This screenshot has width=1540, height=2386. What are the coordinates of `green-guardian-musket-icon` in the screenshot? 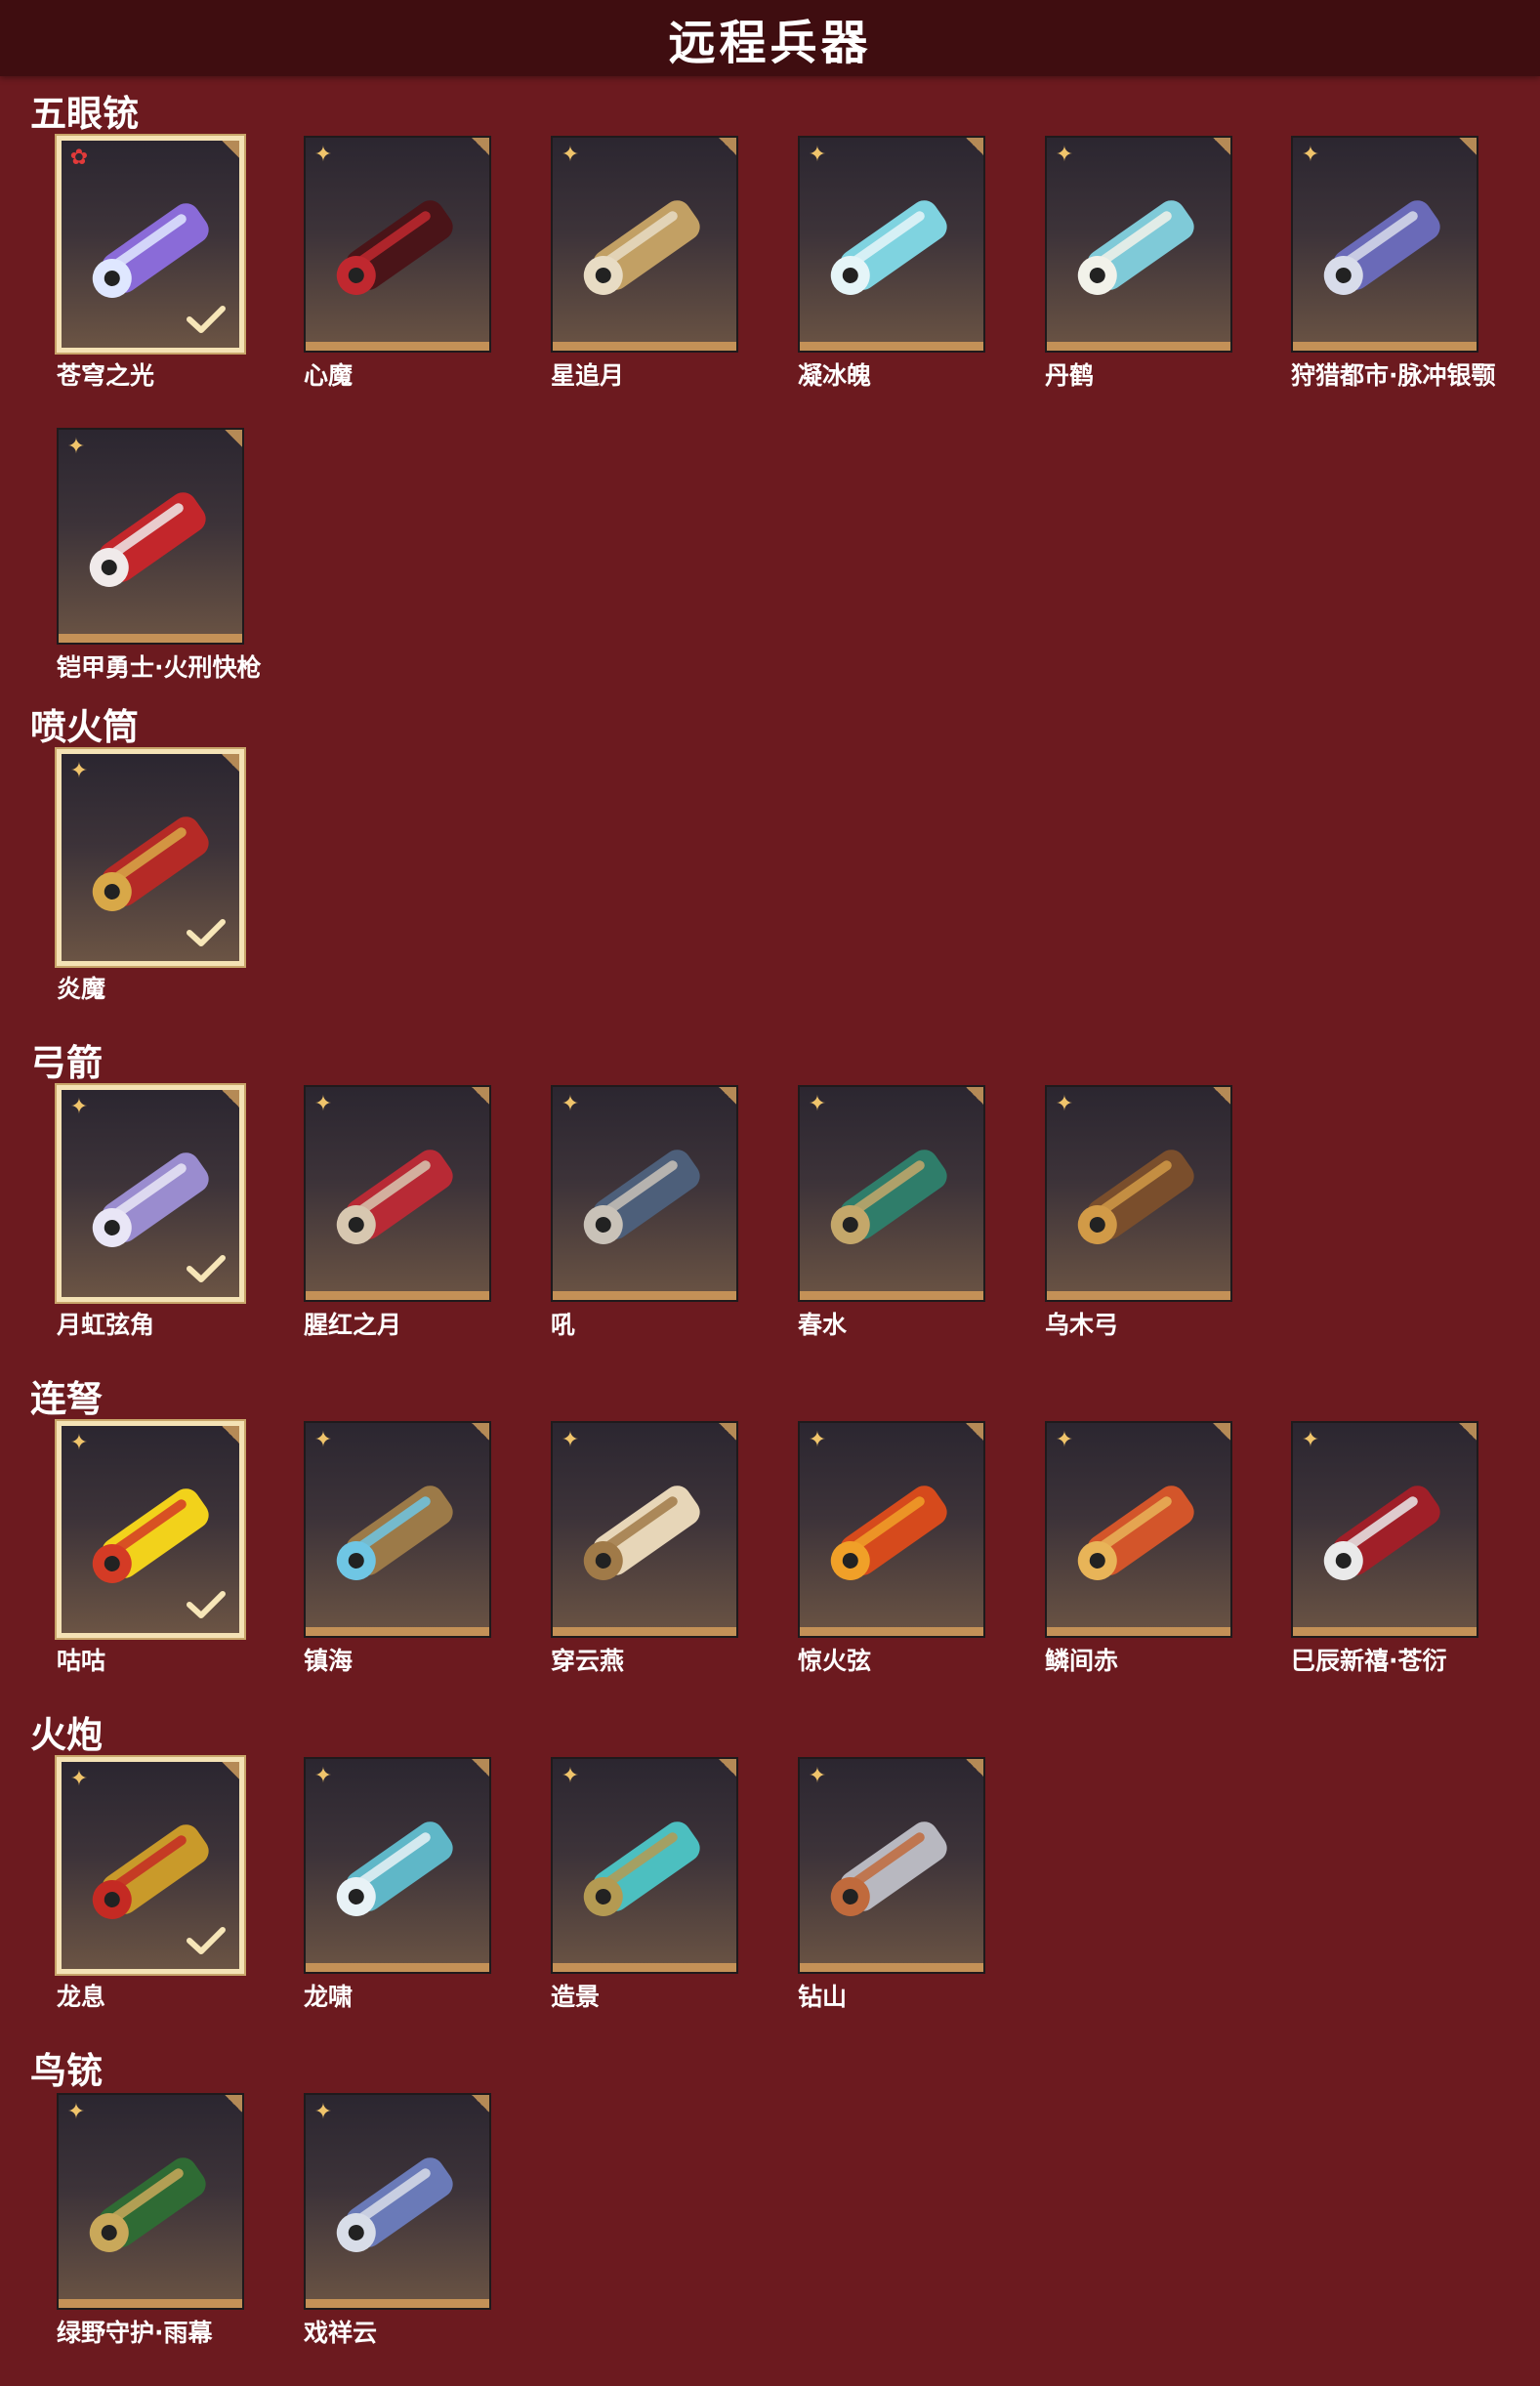 It's located at (147, 2204).